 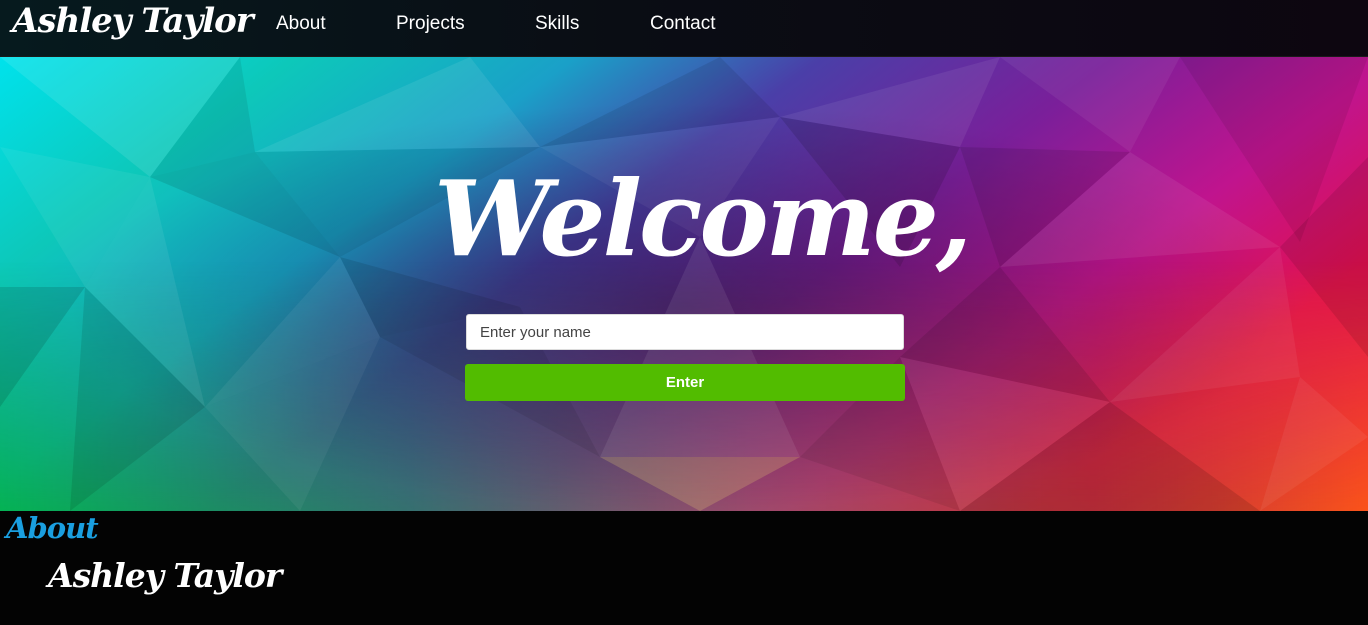 What do you see at coordinates (557, 24) in the screenshot?
I see `nav-link-skills: Skills` at bounding box center [557, 24].